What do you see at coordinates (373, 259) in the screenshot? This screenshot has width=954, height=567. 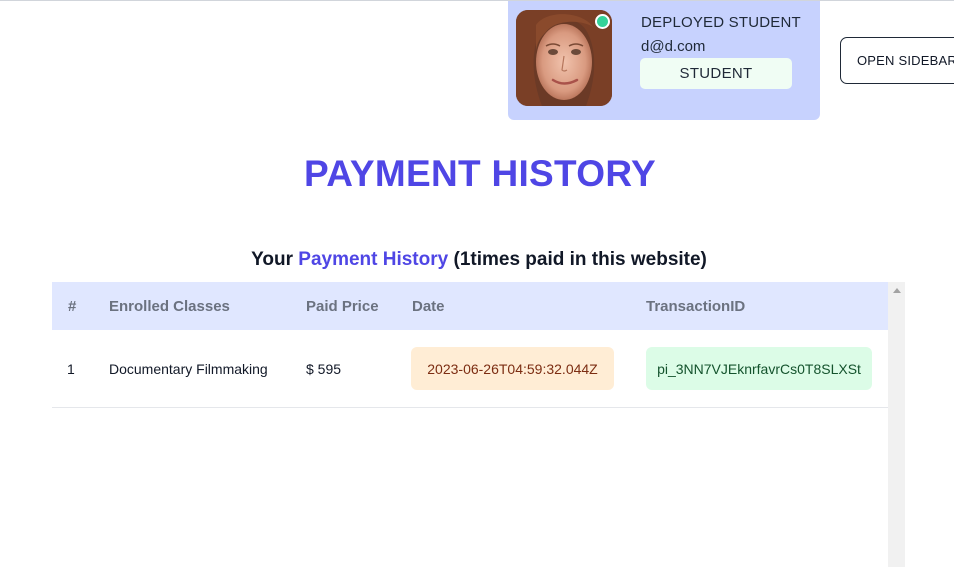 I see `subtitle-accent: Payment History` at bounding box center [373, 259].